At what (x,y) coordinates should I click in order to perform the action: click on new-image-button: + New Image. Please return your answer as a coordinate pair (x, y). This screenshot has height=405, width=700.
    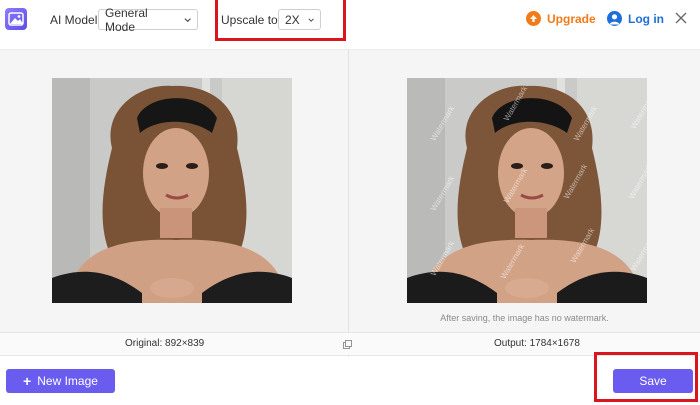
    Looking at the image, I should click on (60, 381).